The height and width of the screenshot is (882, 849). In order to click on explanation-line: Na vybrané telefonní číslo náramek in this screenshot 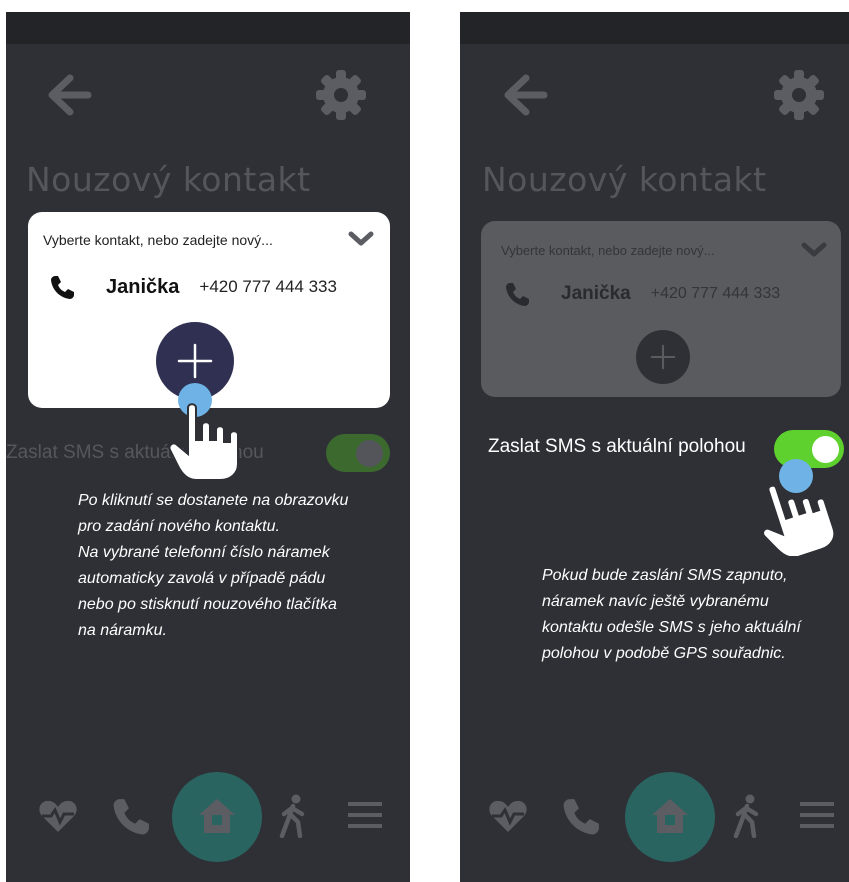, I will do `click(204, 552)`.